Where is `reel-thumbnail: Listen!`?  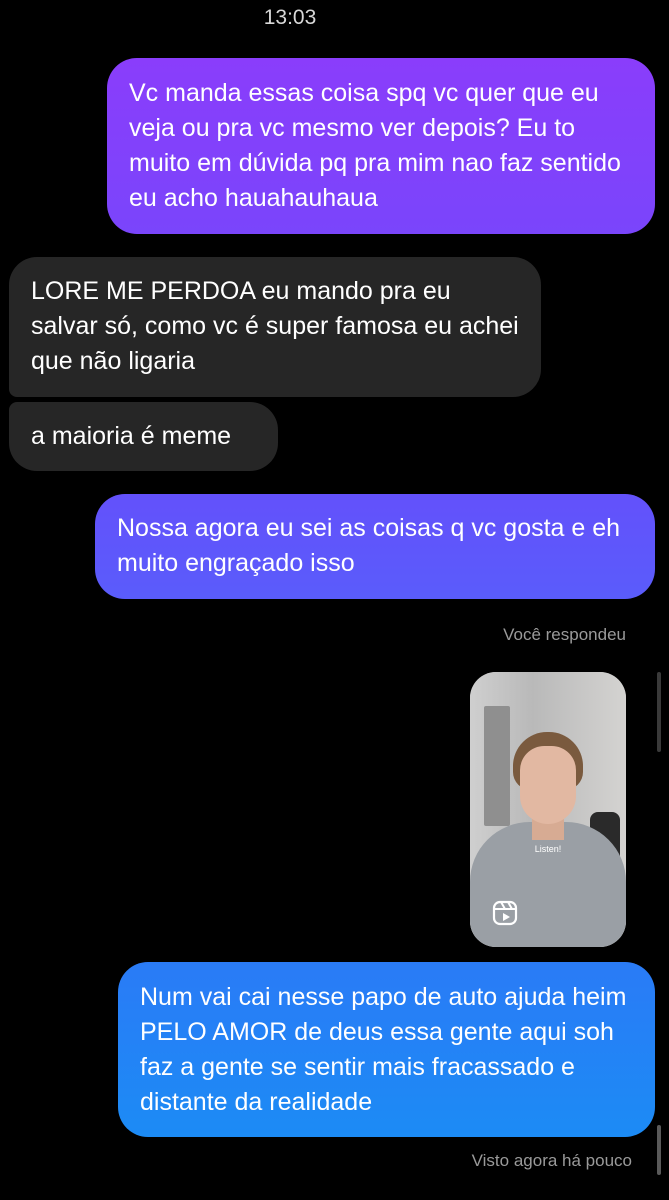
reel-thumbnail: Listen! is located at coordinates (548, 809).